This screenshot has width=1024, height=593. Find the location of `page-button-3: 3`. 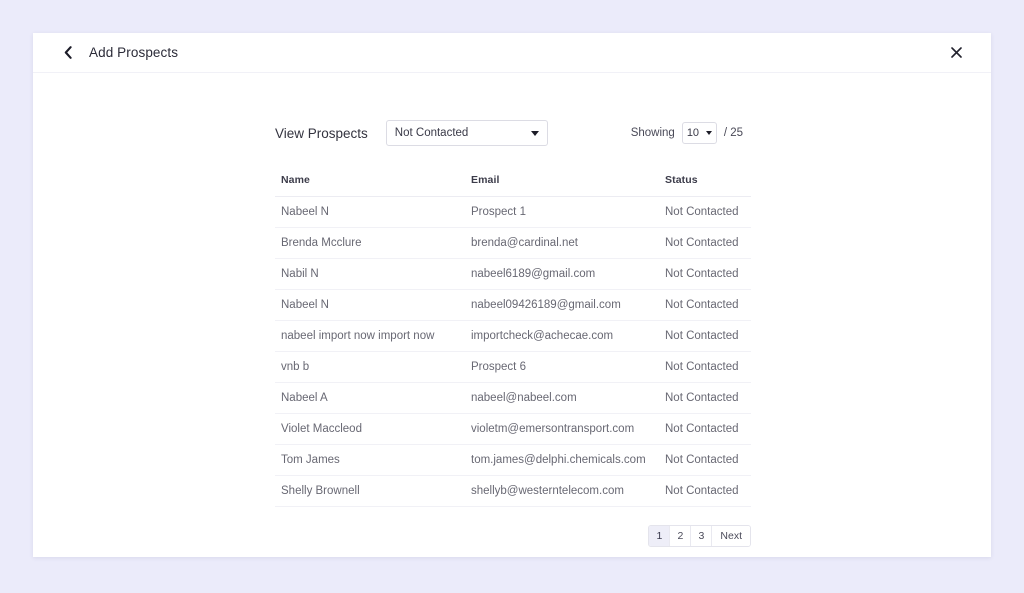

page-button-3: 3 is located at coordinates (702, 536).